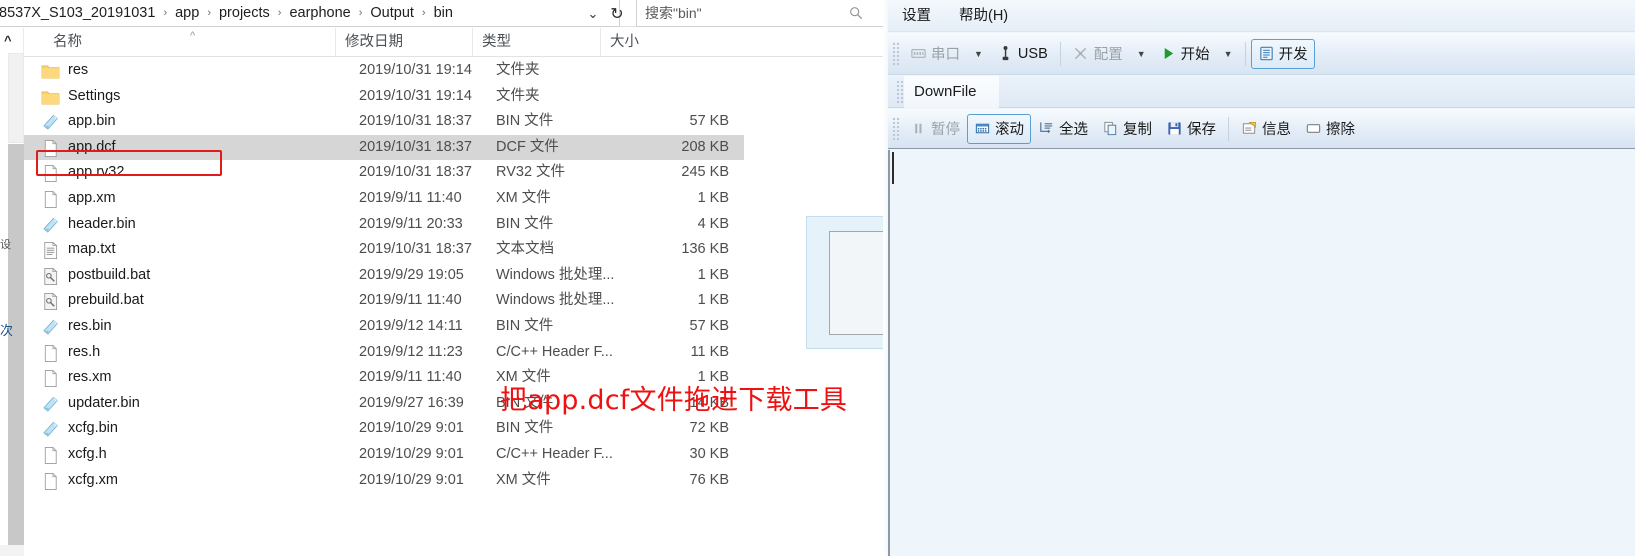 This screenshot has width=1635, height=556. What do you see at coordinates (244, 13) in the screenshot?
I see `breadcrumb-segment-2: projects` at bounding box center [244, 13].